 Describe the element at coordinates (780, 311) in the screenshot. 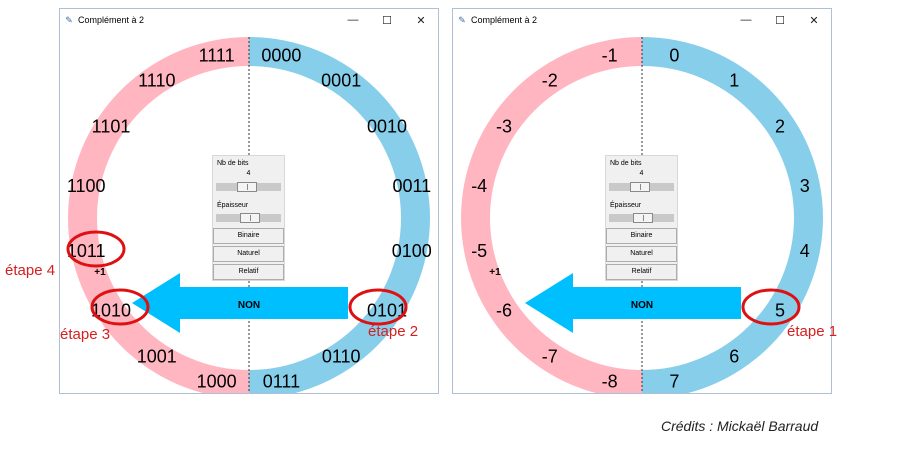

I see `ring-label: 5` at that location.